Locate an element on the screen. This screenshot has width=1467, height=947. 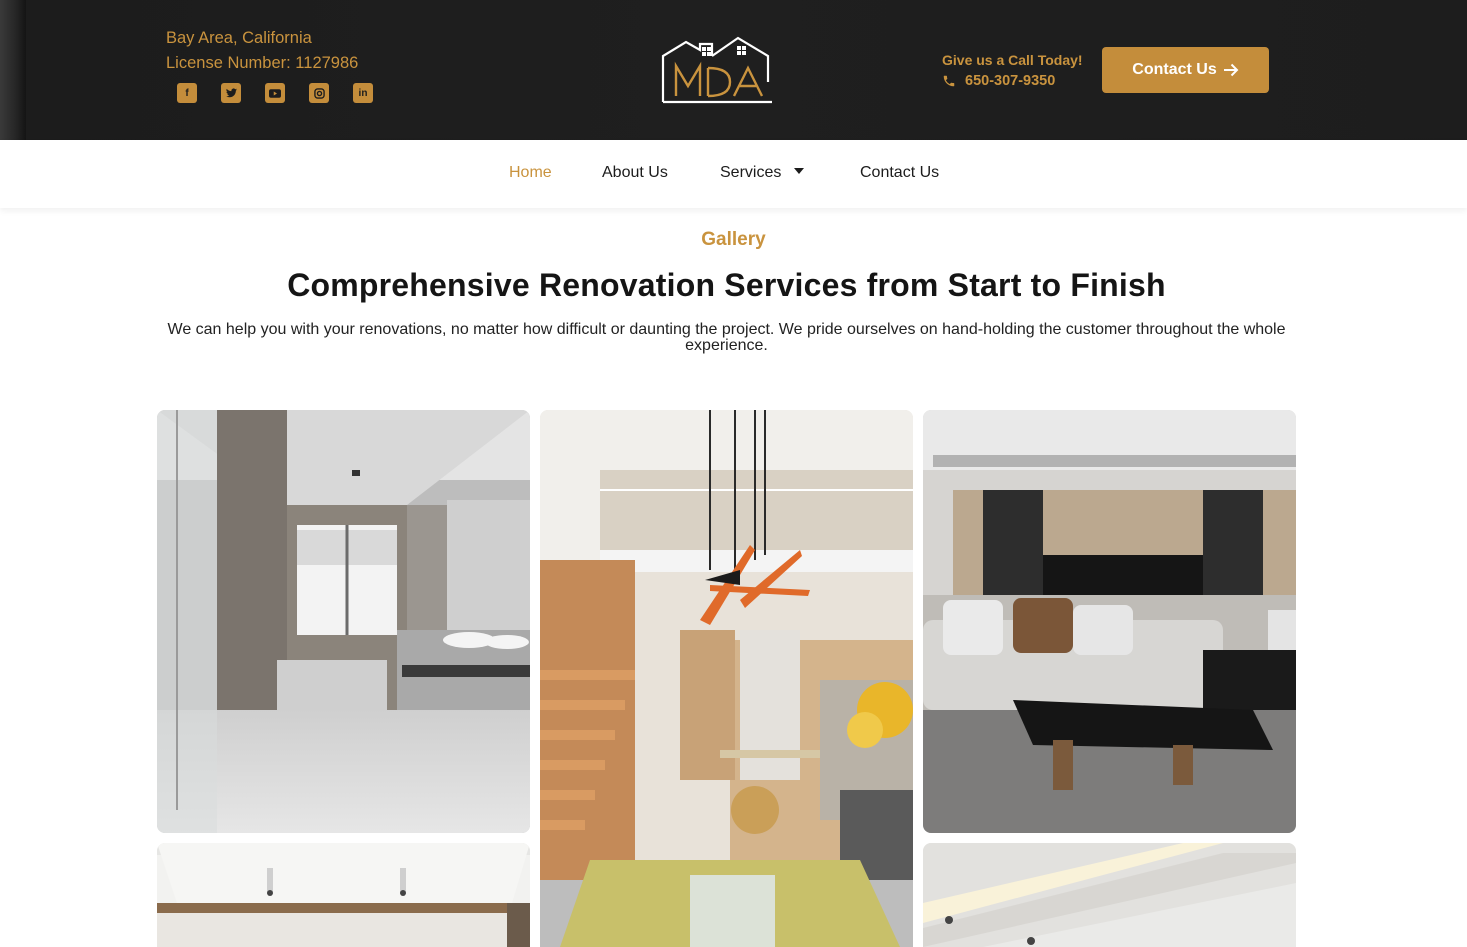
main-nav: Home About Us Services Contact Us is located at coordinates (733, 174).